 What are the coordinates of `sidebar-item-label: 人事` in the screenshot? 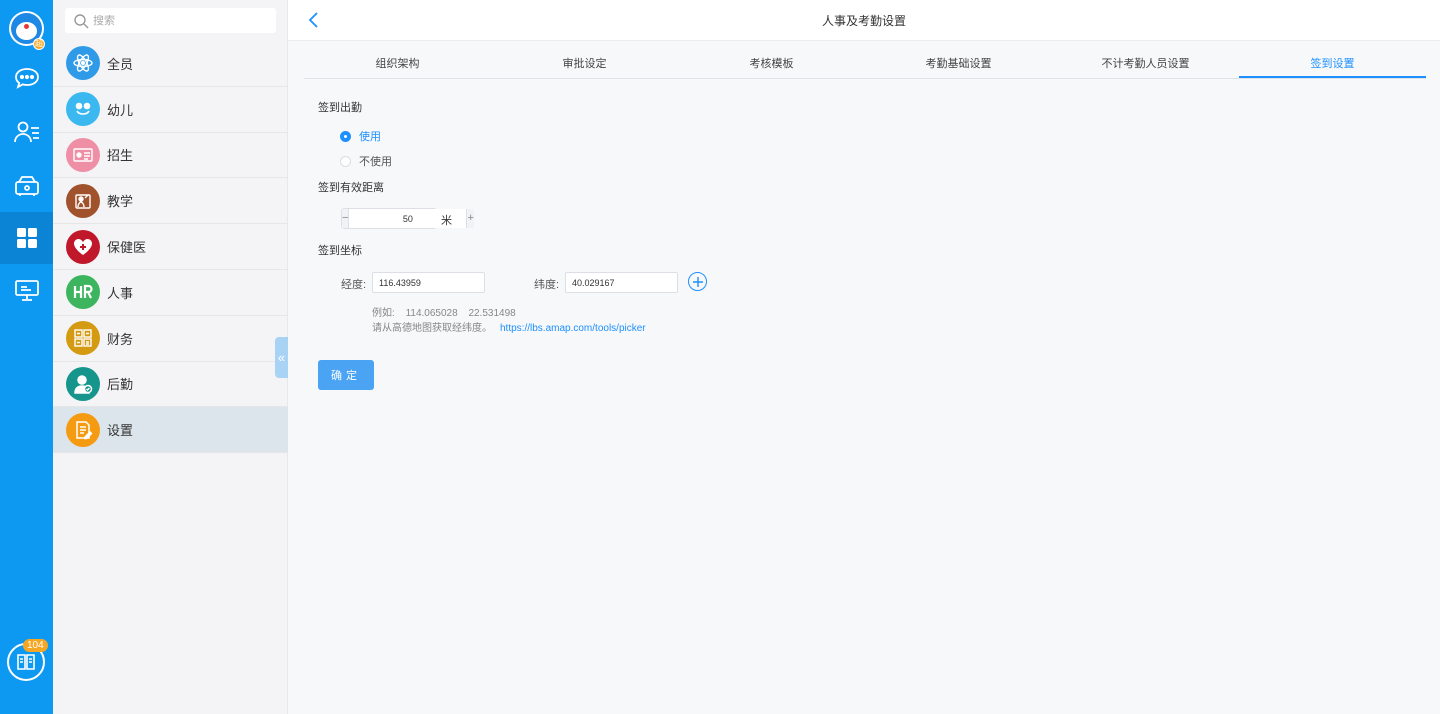 It's located at (120, 293).